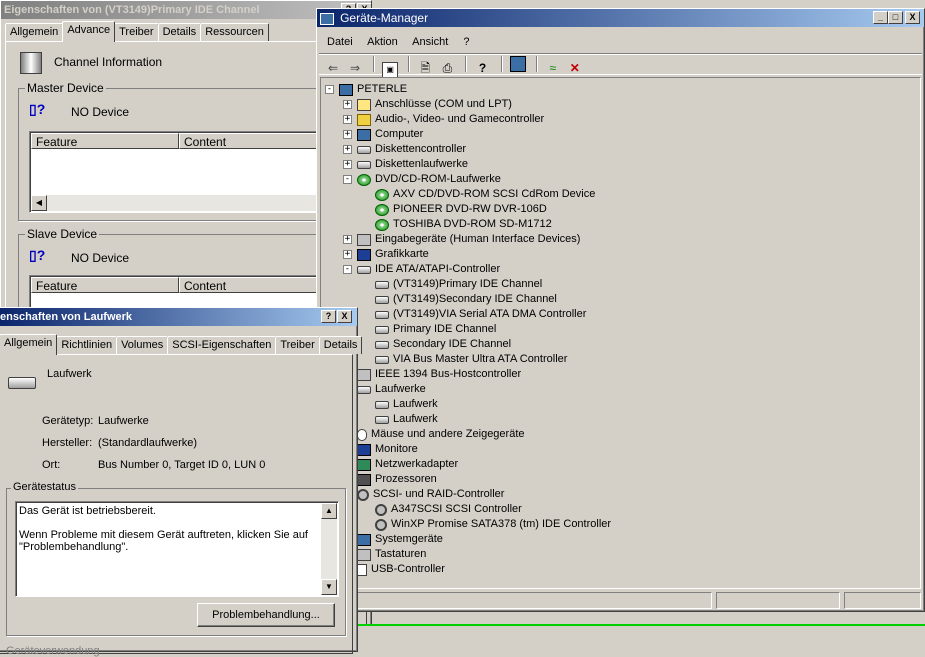 Image resolution: width=925 pixels, height=657 pixels. What do you see at coordinates (178, 317) in the screenshot?
I see `drive-properties-titlebar: enschaften von Laufwerk ? X` at bounding box center [178, 317].